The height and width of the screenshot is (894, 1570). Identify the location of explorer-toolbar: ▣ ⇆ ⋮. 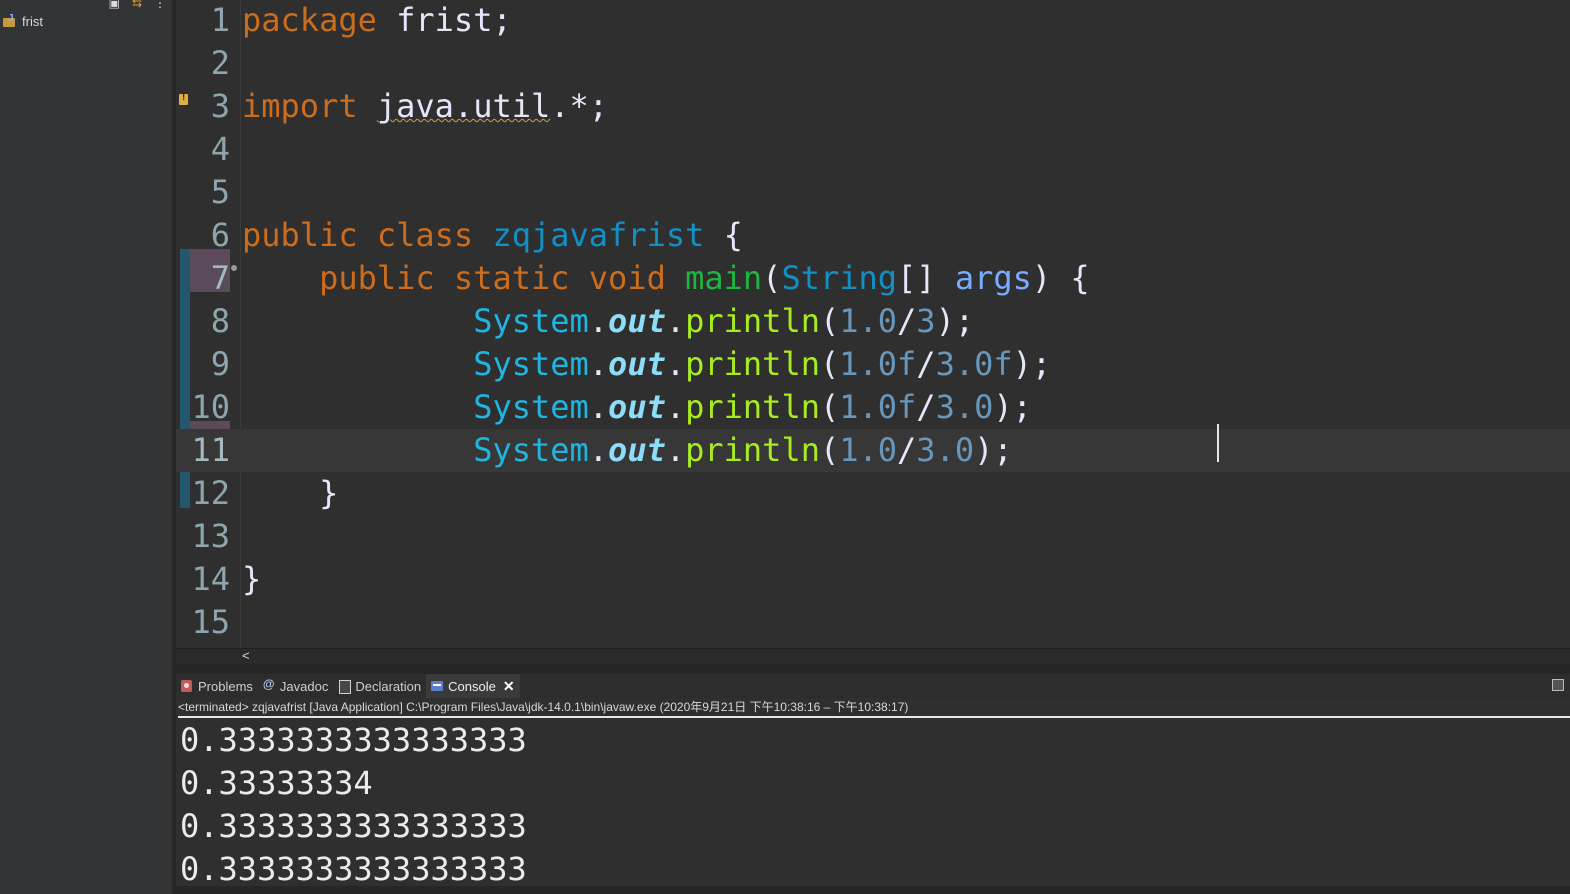
(137, 5).